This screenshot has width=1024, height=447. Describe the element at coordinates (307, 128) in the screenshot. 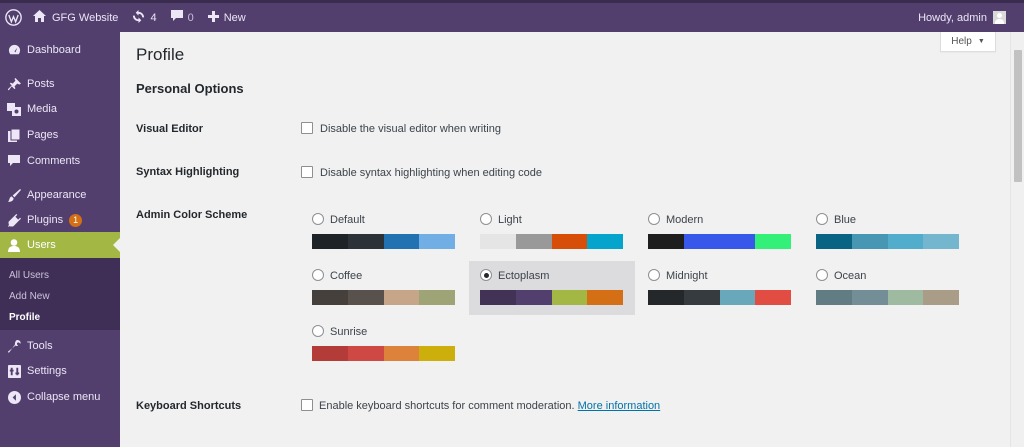

I see `visual-editor-checkbox` at that location.